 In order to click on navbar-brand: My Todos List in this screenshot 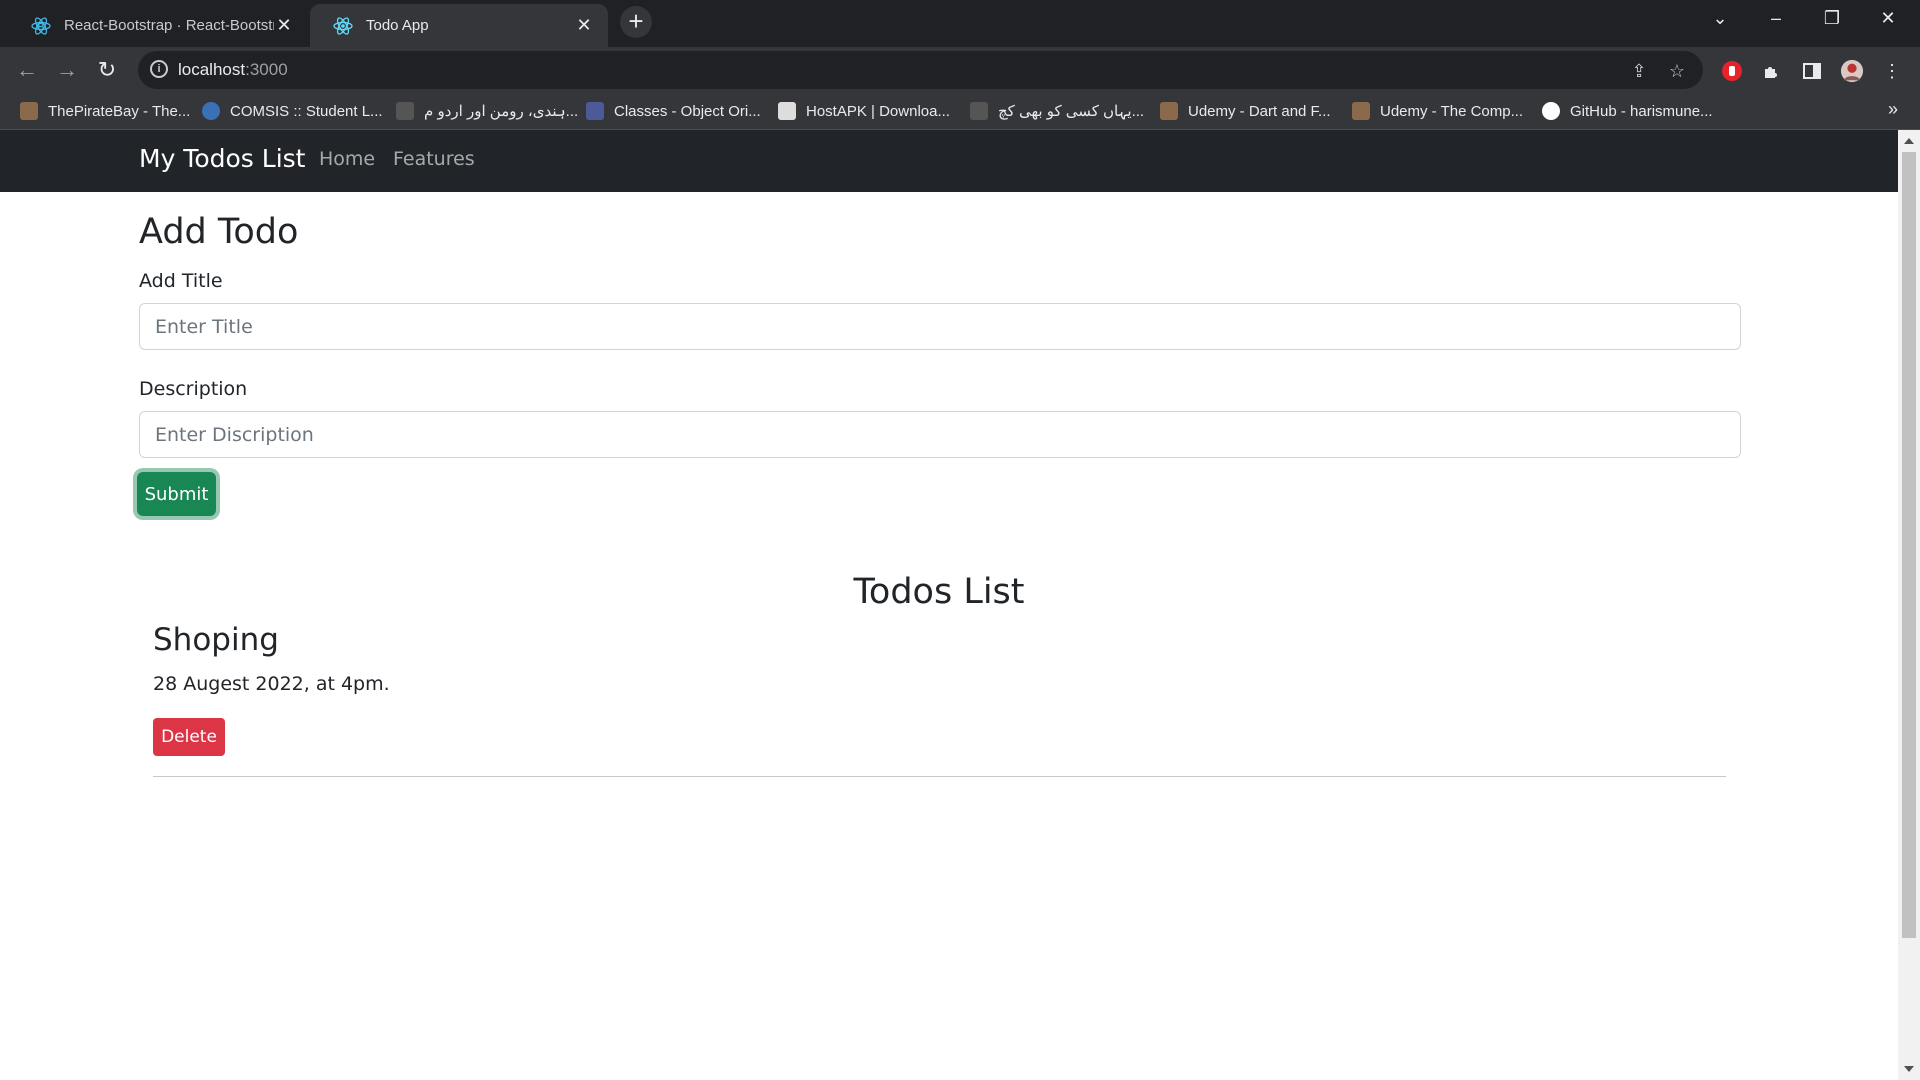, I will do `click(222, 158)`.